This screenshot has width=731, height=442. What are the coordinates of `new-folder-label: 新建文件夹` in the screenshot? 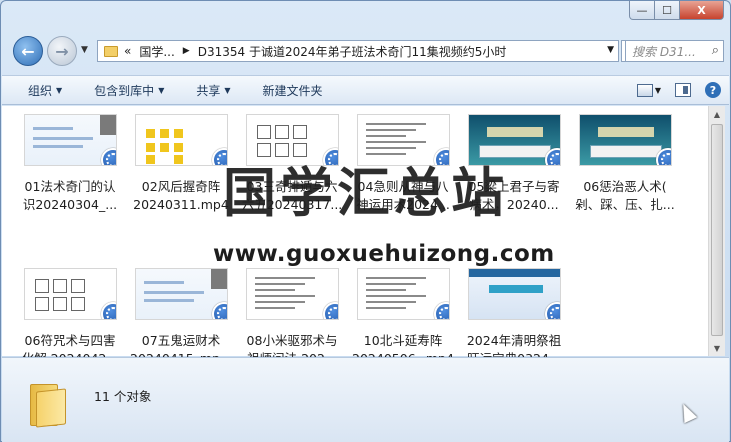 It's located at (292, 90).